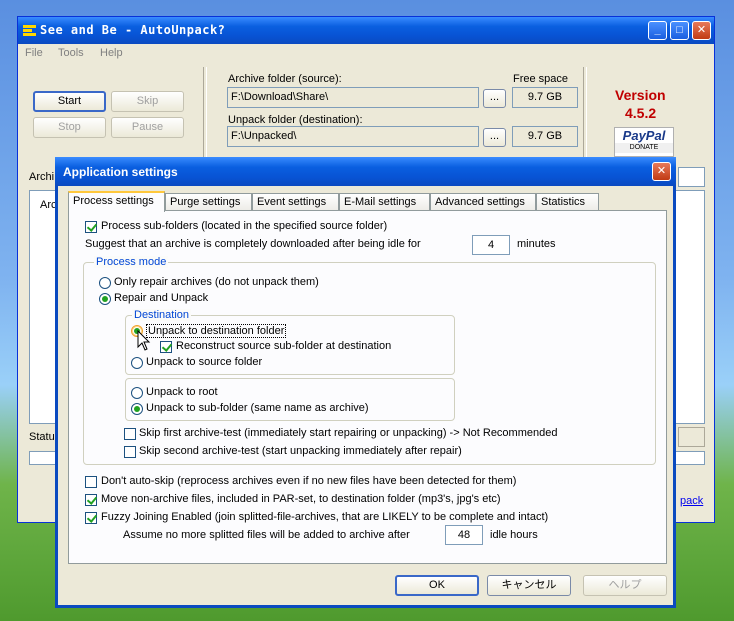 Image resolution: width=734 pixels, height=621 pixels. I want to click on process-mode-title: Process mode, so click(131, 262).